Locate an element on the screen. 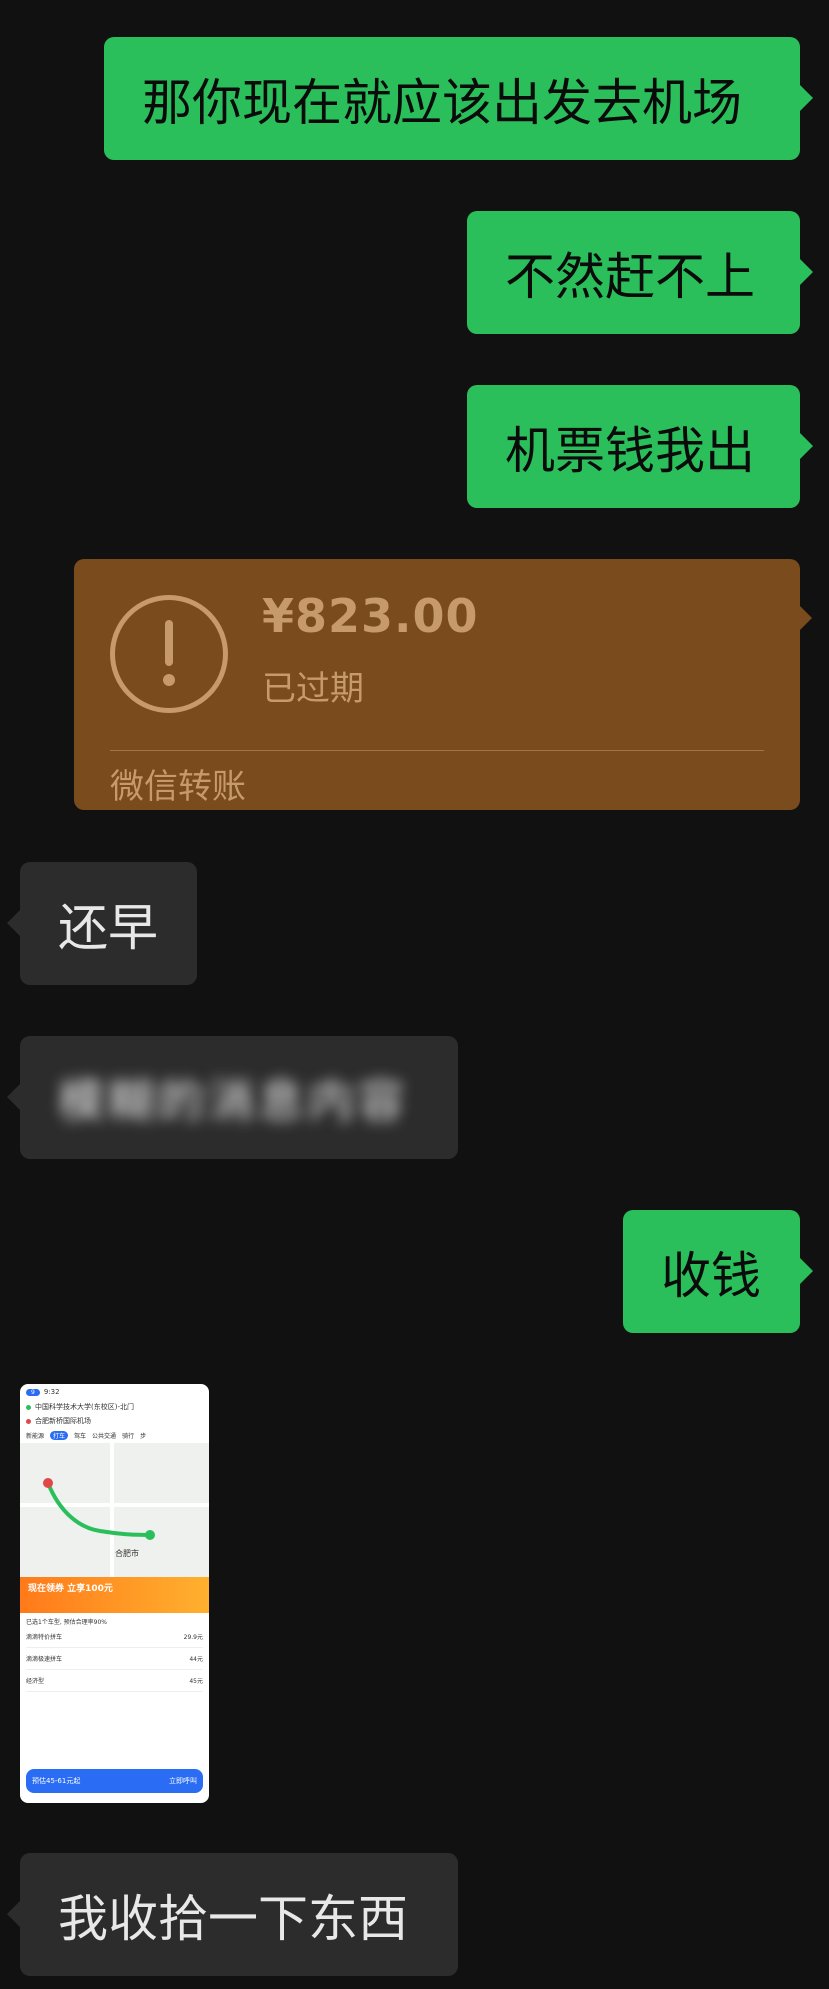  thumb-list-item: 滴滴极速拼车 44元 is located at coordinates (114, 1659).